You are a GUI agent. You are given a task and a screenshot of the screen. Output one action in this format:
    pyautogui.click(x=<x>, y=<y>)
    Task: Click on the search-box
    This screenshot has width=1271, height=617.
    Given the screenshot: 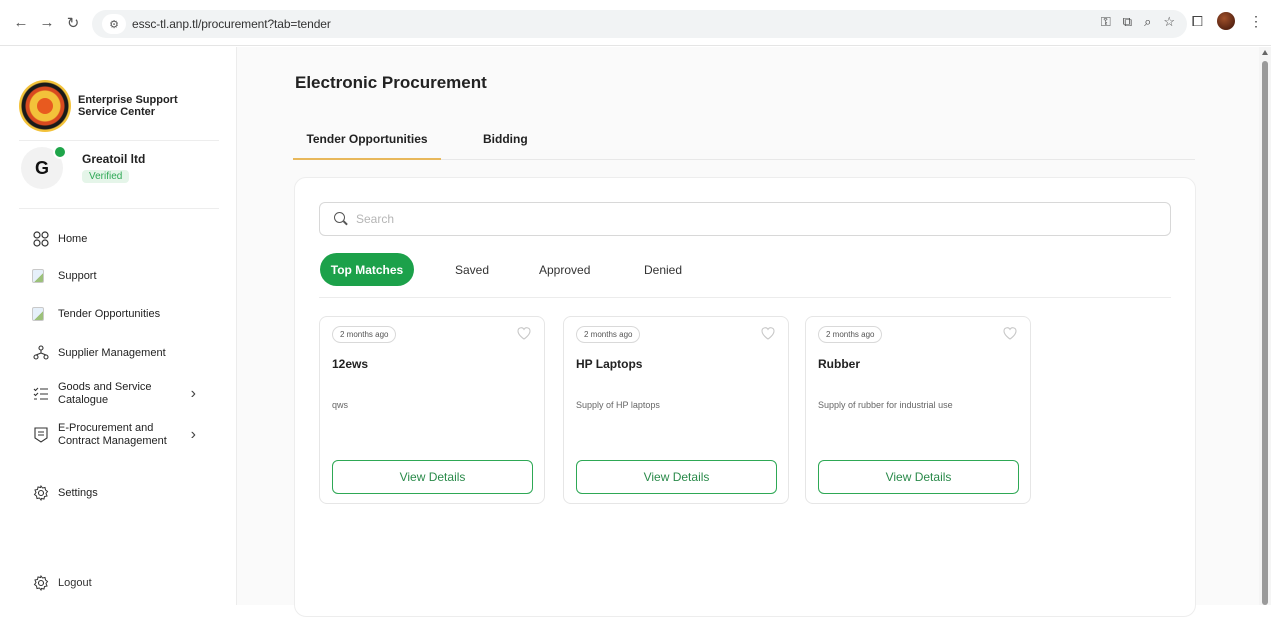 What is the action you would take?
    pyautogui.click(x=745, y=219)
    